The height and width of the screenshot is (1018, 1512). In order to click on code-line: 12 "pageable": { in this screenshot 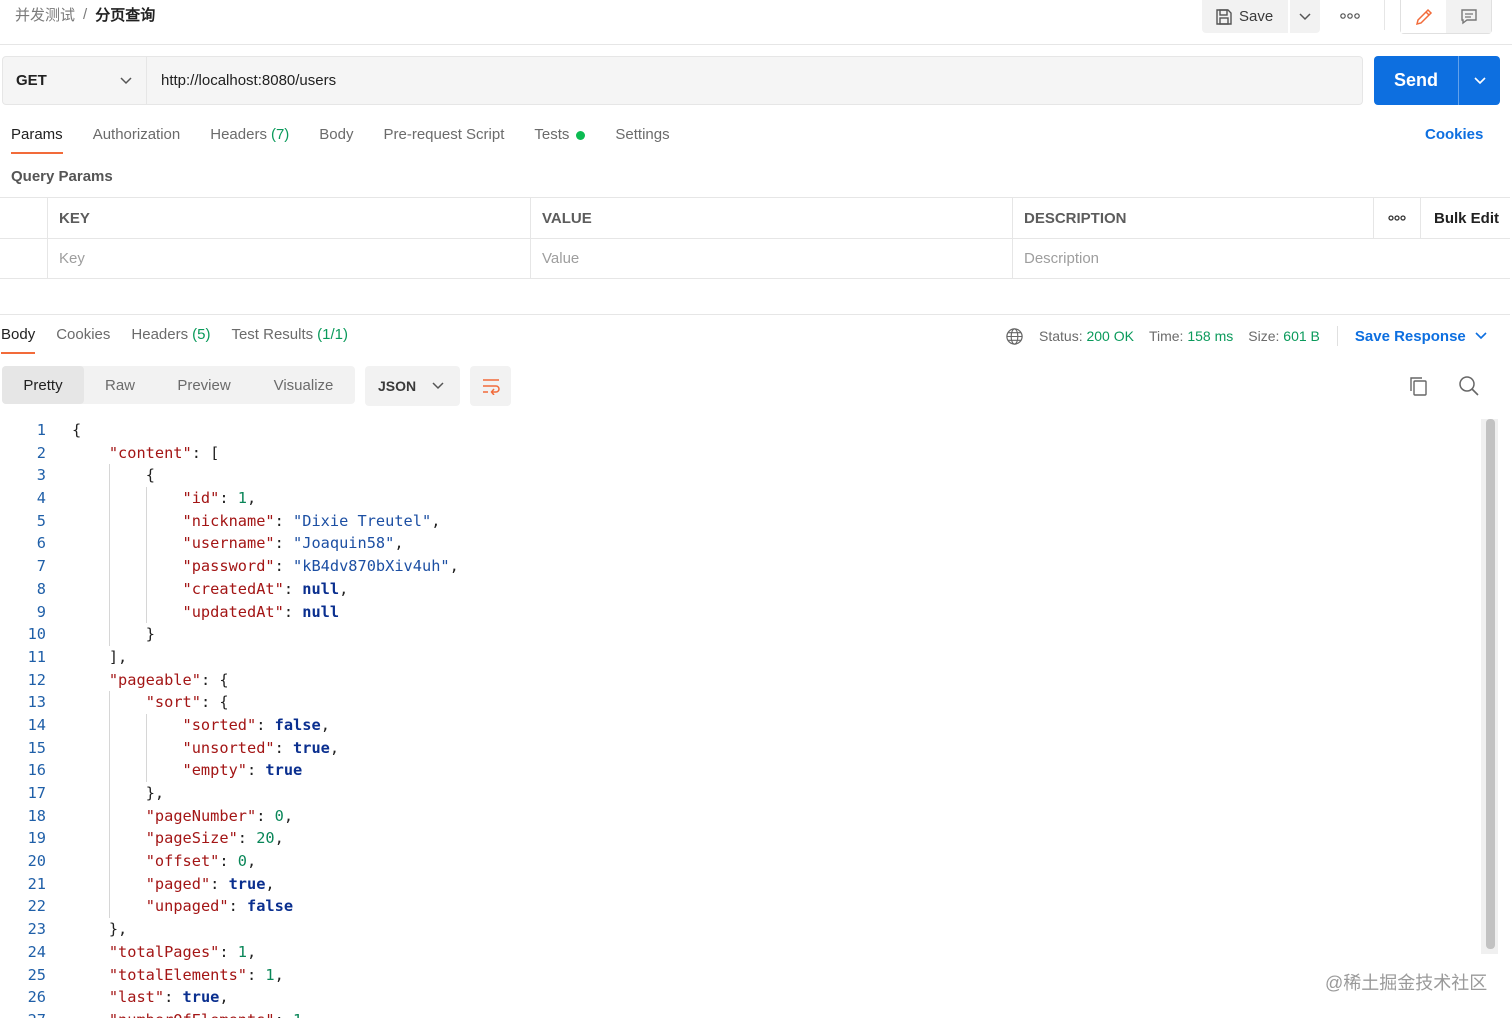, I will do `click(740, 680)`.